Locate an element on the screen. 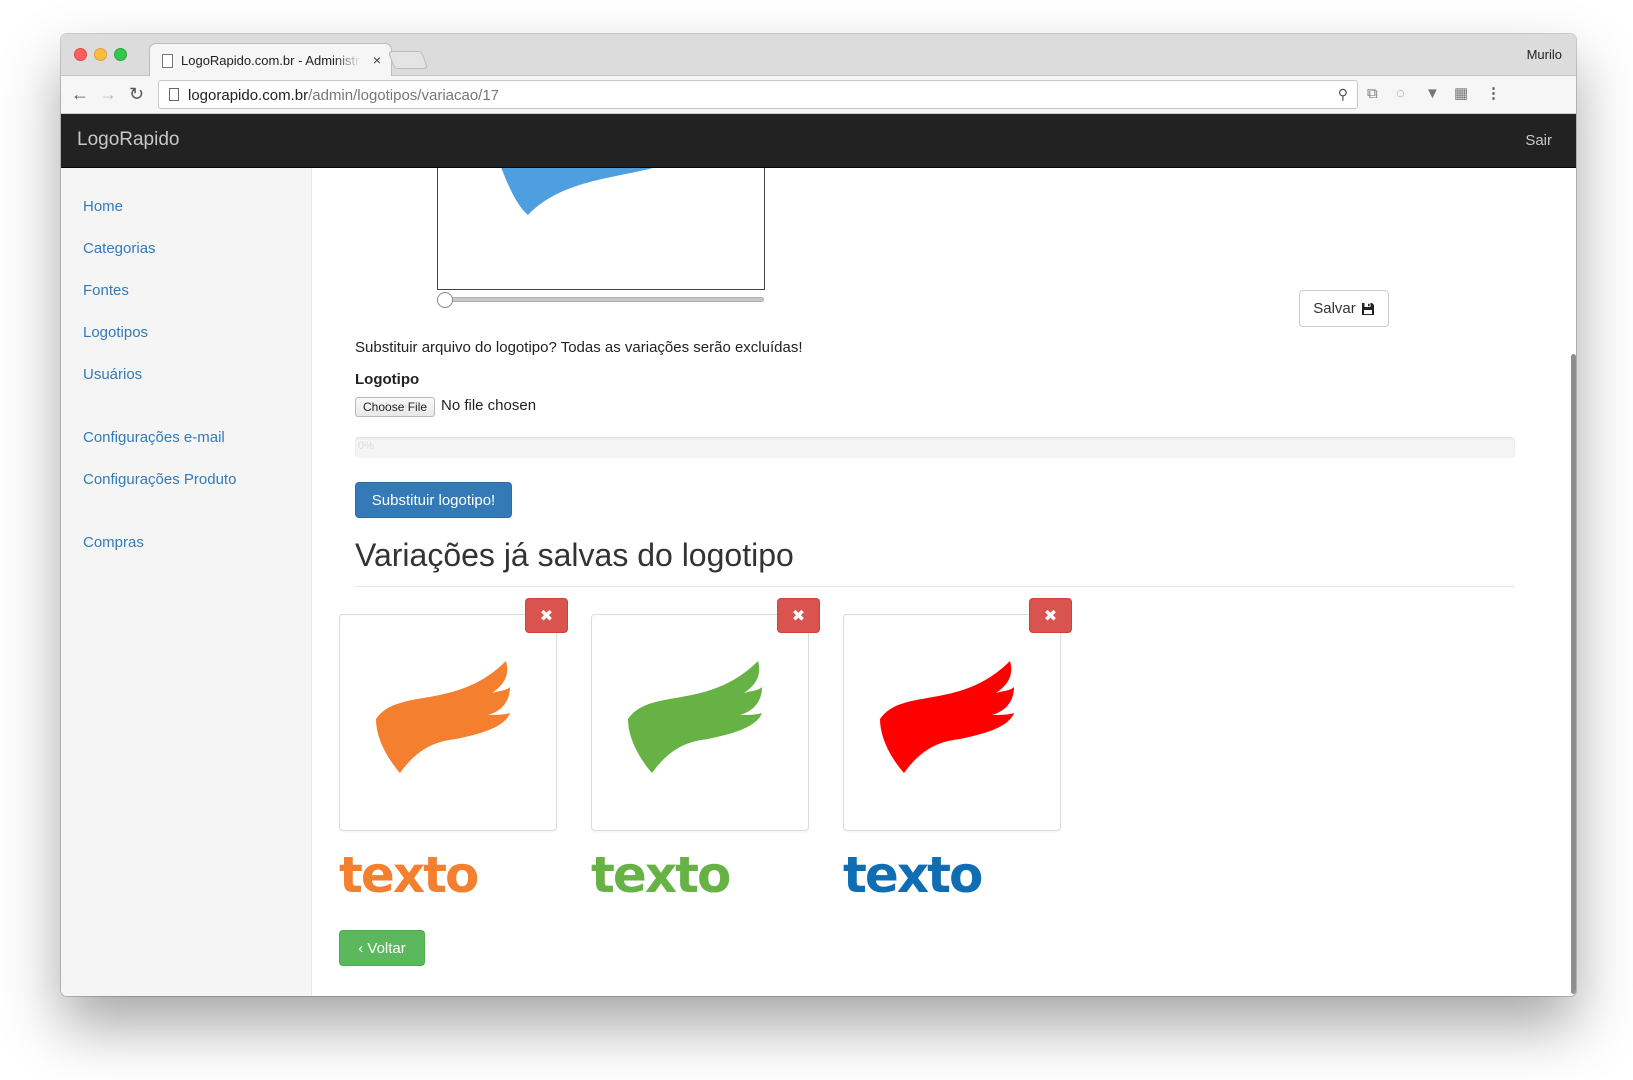 The height and width of the screenshot is (1080, 1633). new-tab-button is located at coordinates (408, 60).